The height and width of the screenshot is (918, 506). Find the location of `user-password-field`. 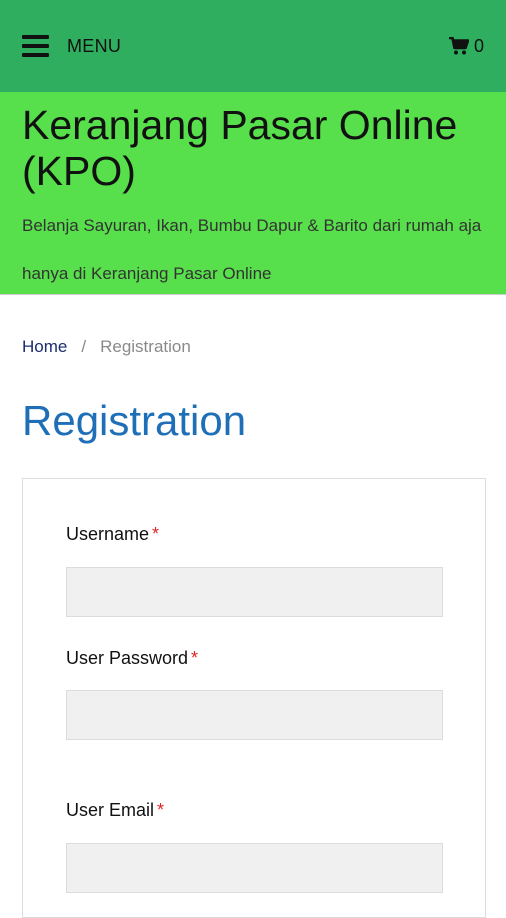

user-password-field is located at coordinates (254, 715).